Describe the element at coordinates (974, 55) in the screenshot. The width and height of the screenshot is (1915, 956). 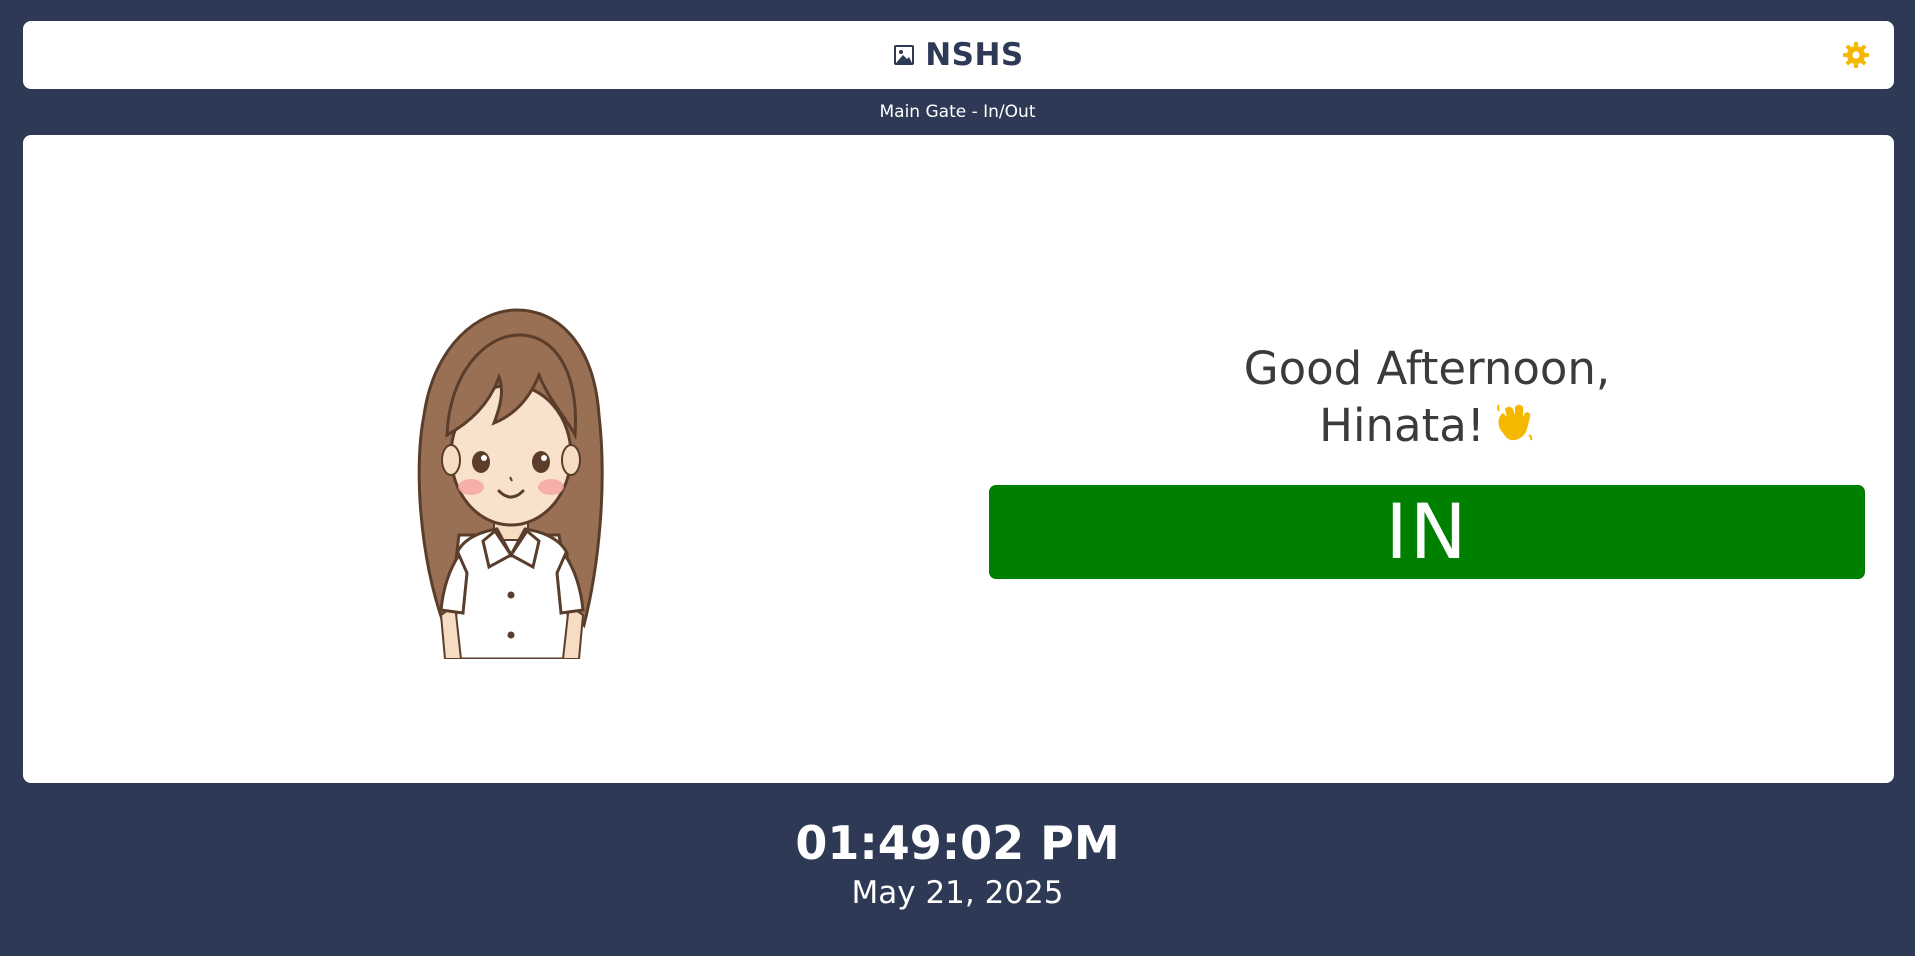
I see `brand-name: NSHS` at that location.